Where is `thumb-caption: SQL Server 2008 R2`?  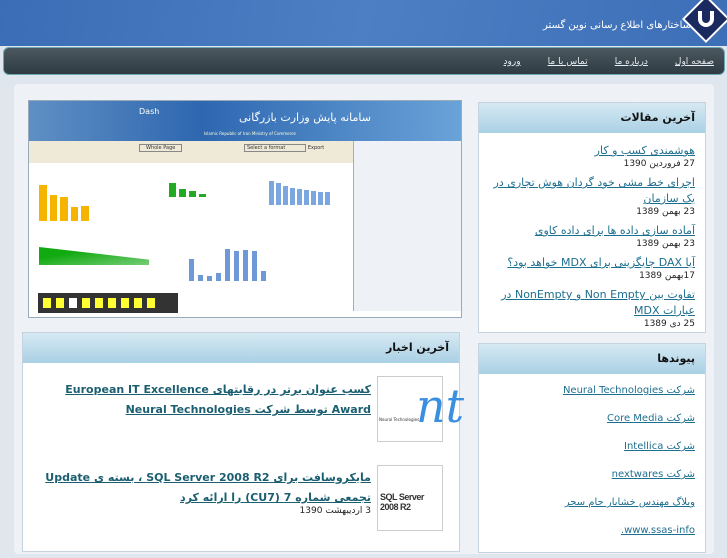
thumb-caption: SQL Server 2008 R2 is located at coordinates (402, 502).